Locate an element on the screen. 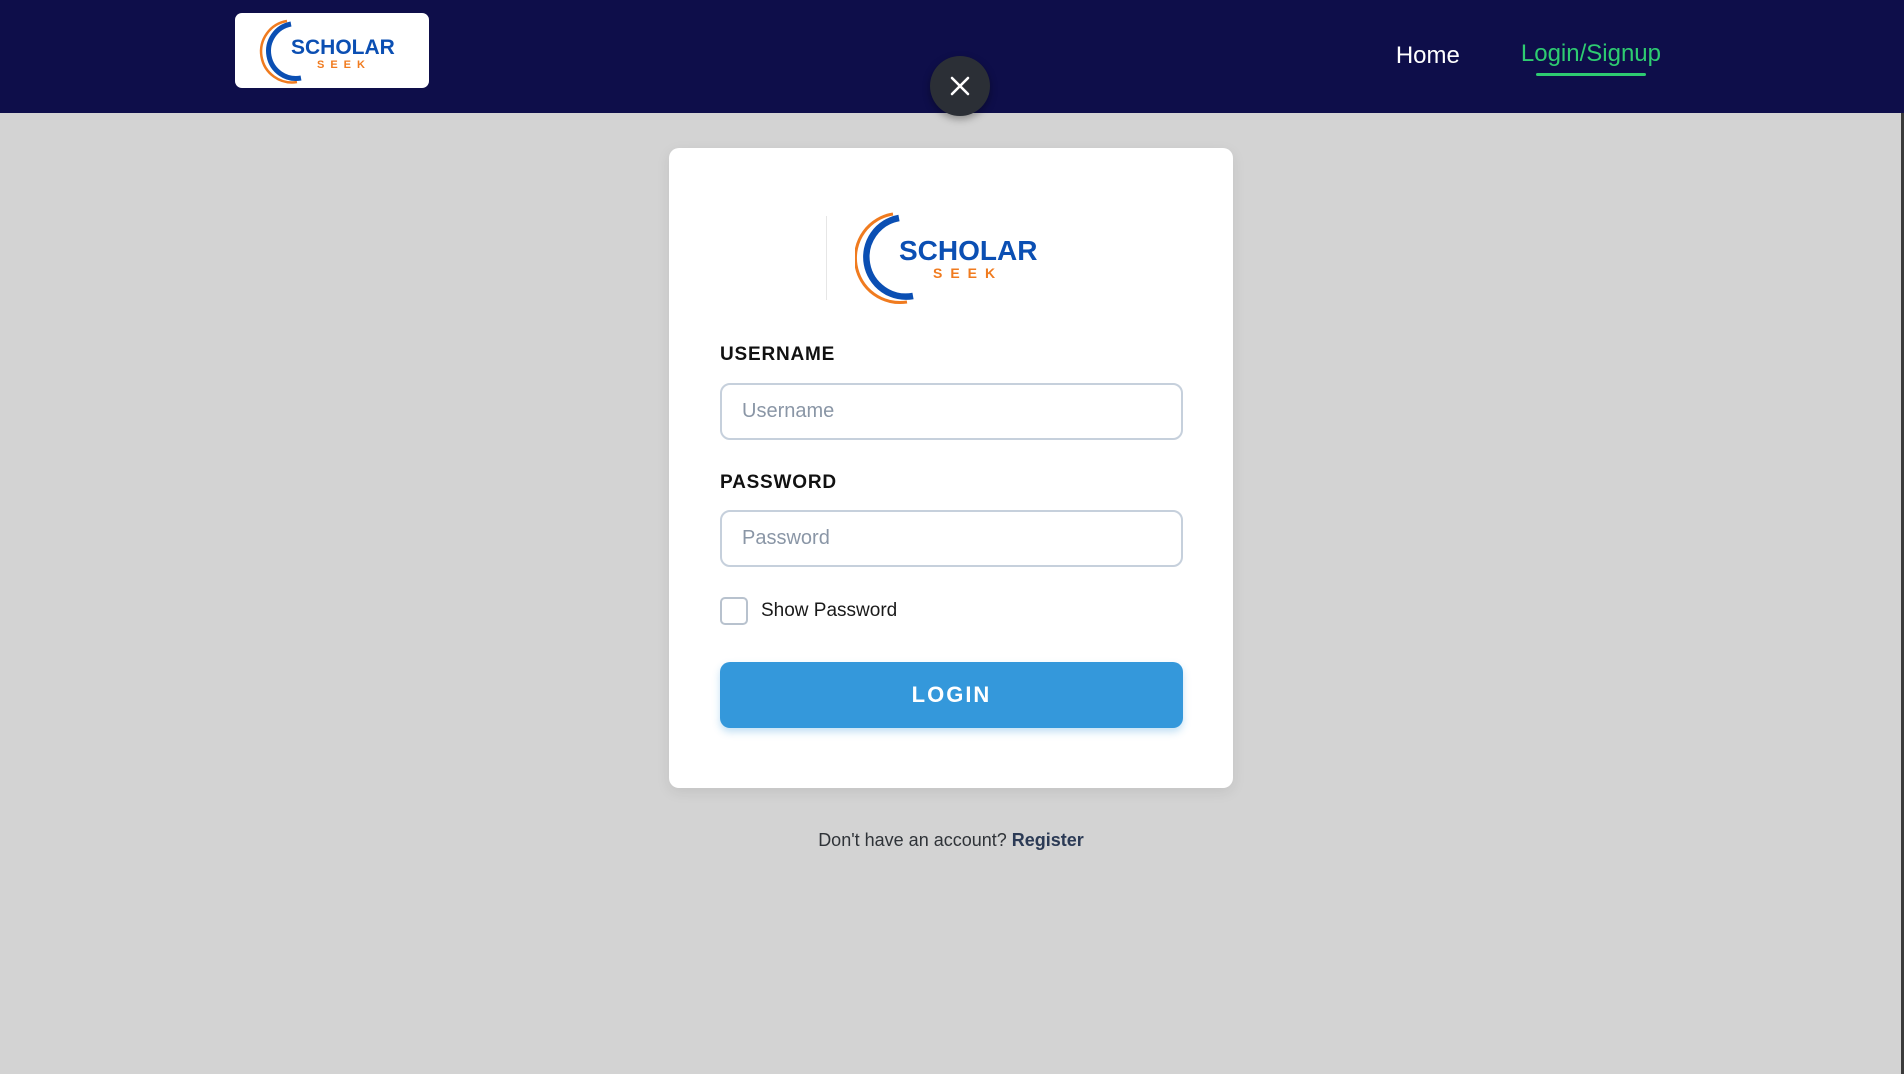  show-password-row: Show Password is located at coordinates (808, 611).